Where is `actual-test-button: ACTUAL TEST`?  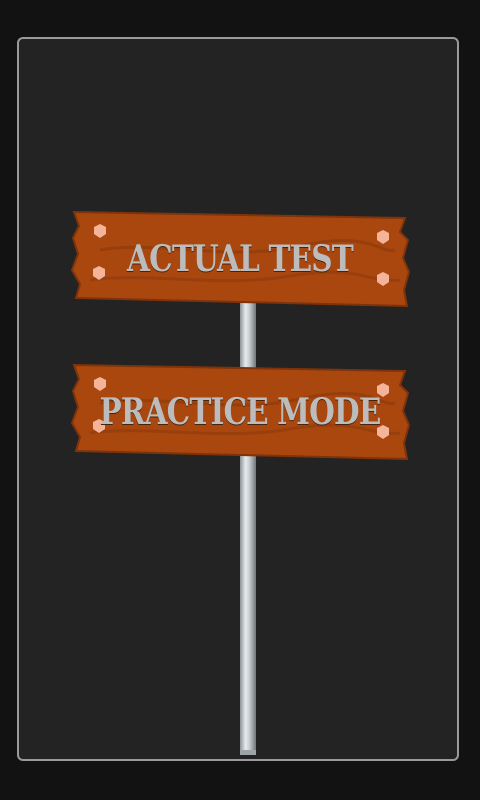 actual-test-button: ACTUAL TEST is located at coordinates (240, 259).